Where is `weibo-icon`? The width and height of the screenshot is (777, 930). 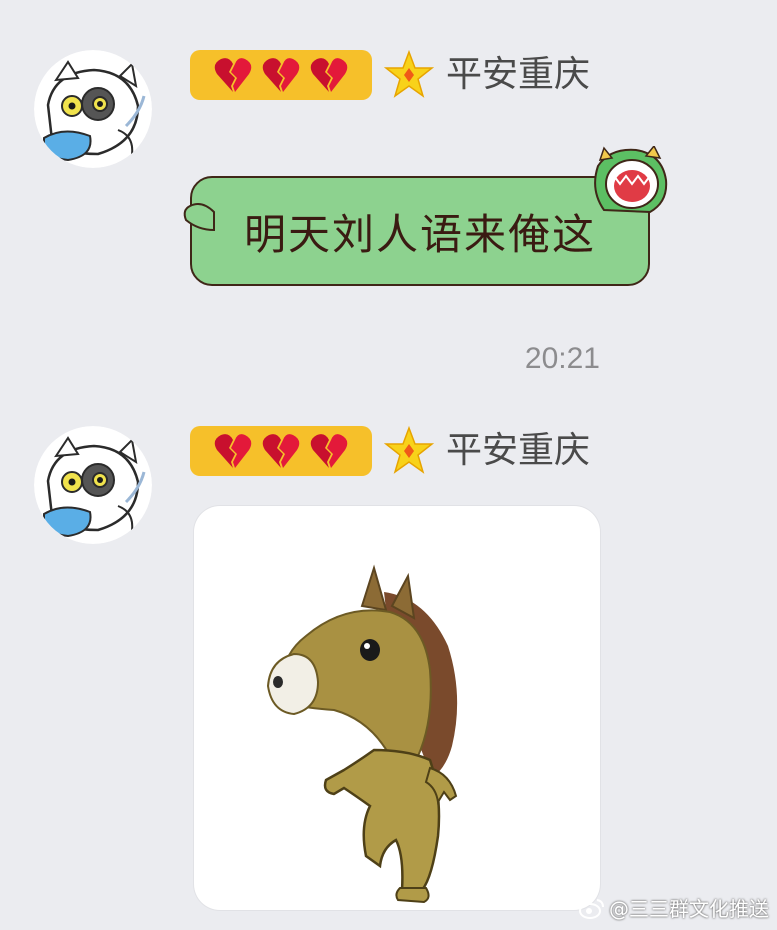 weibo-icon is located at coordinates (591, 908).